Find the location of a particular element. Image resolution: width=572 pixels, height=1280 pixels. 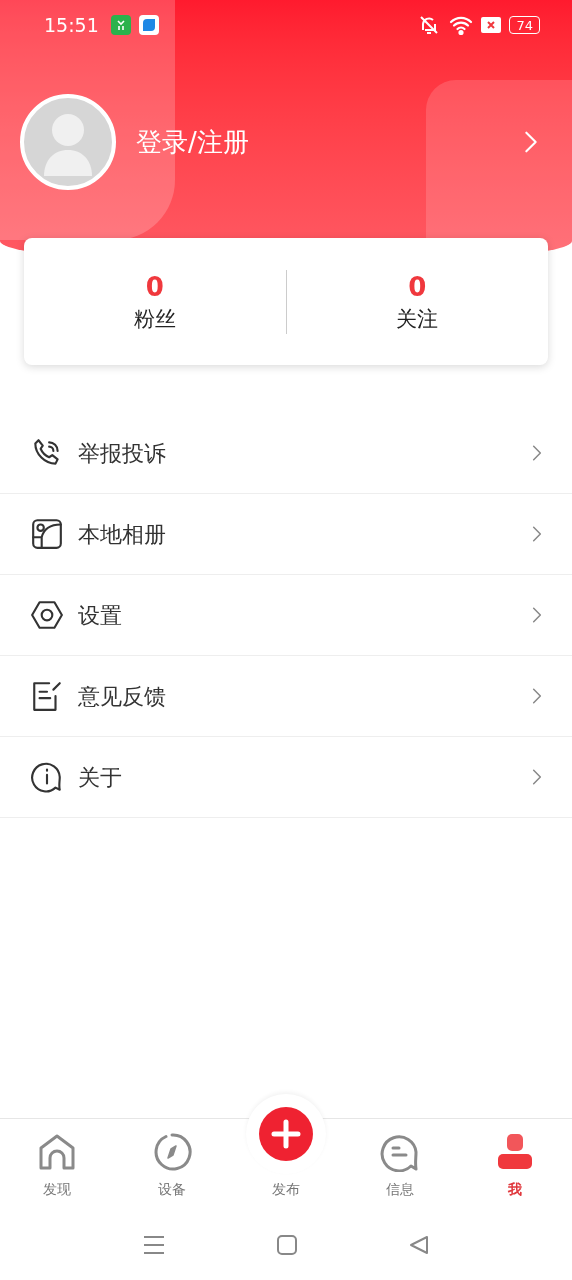

info-icon is located at coordinates (47, 777).